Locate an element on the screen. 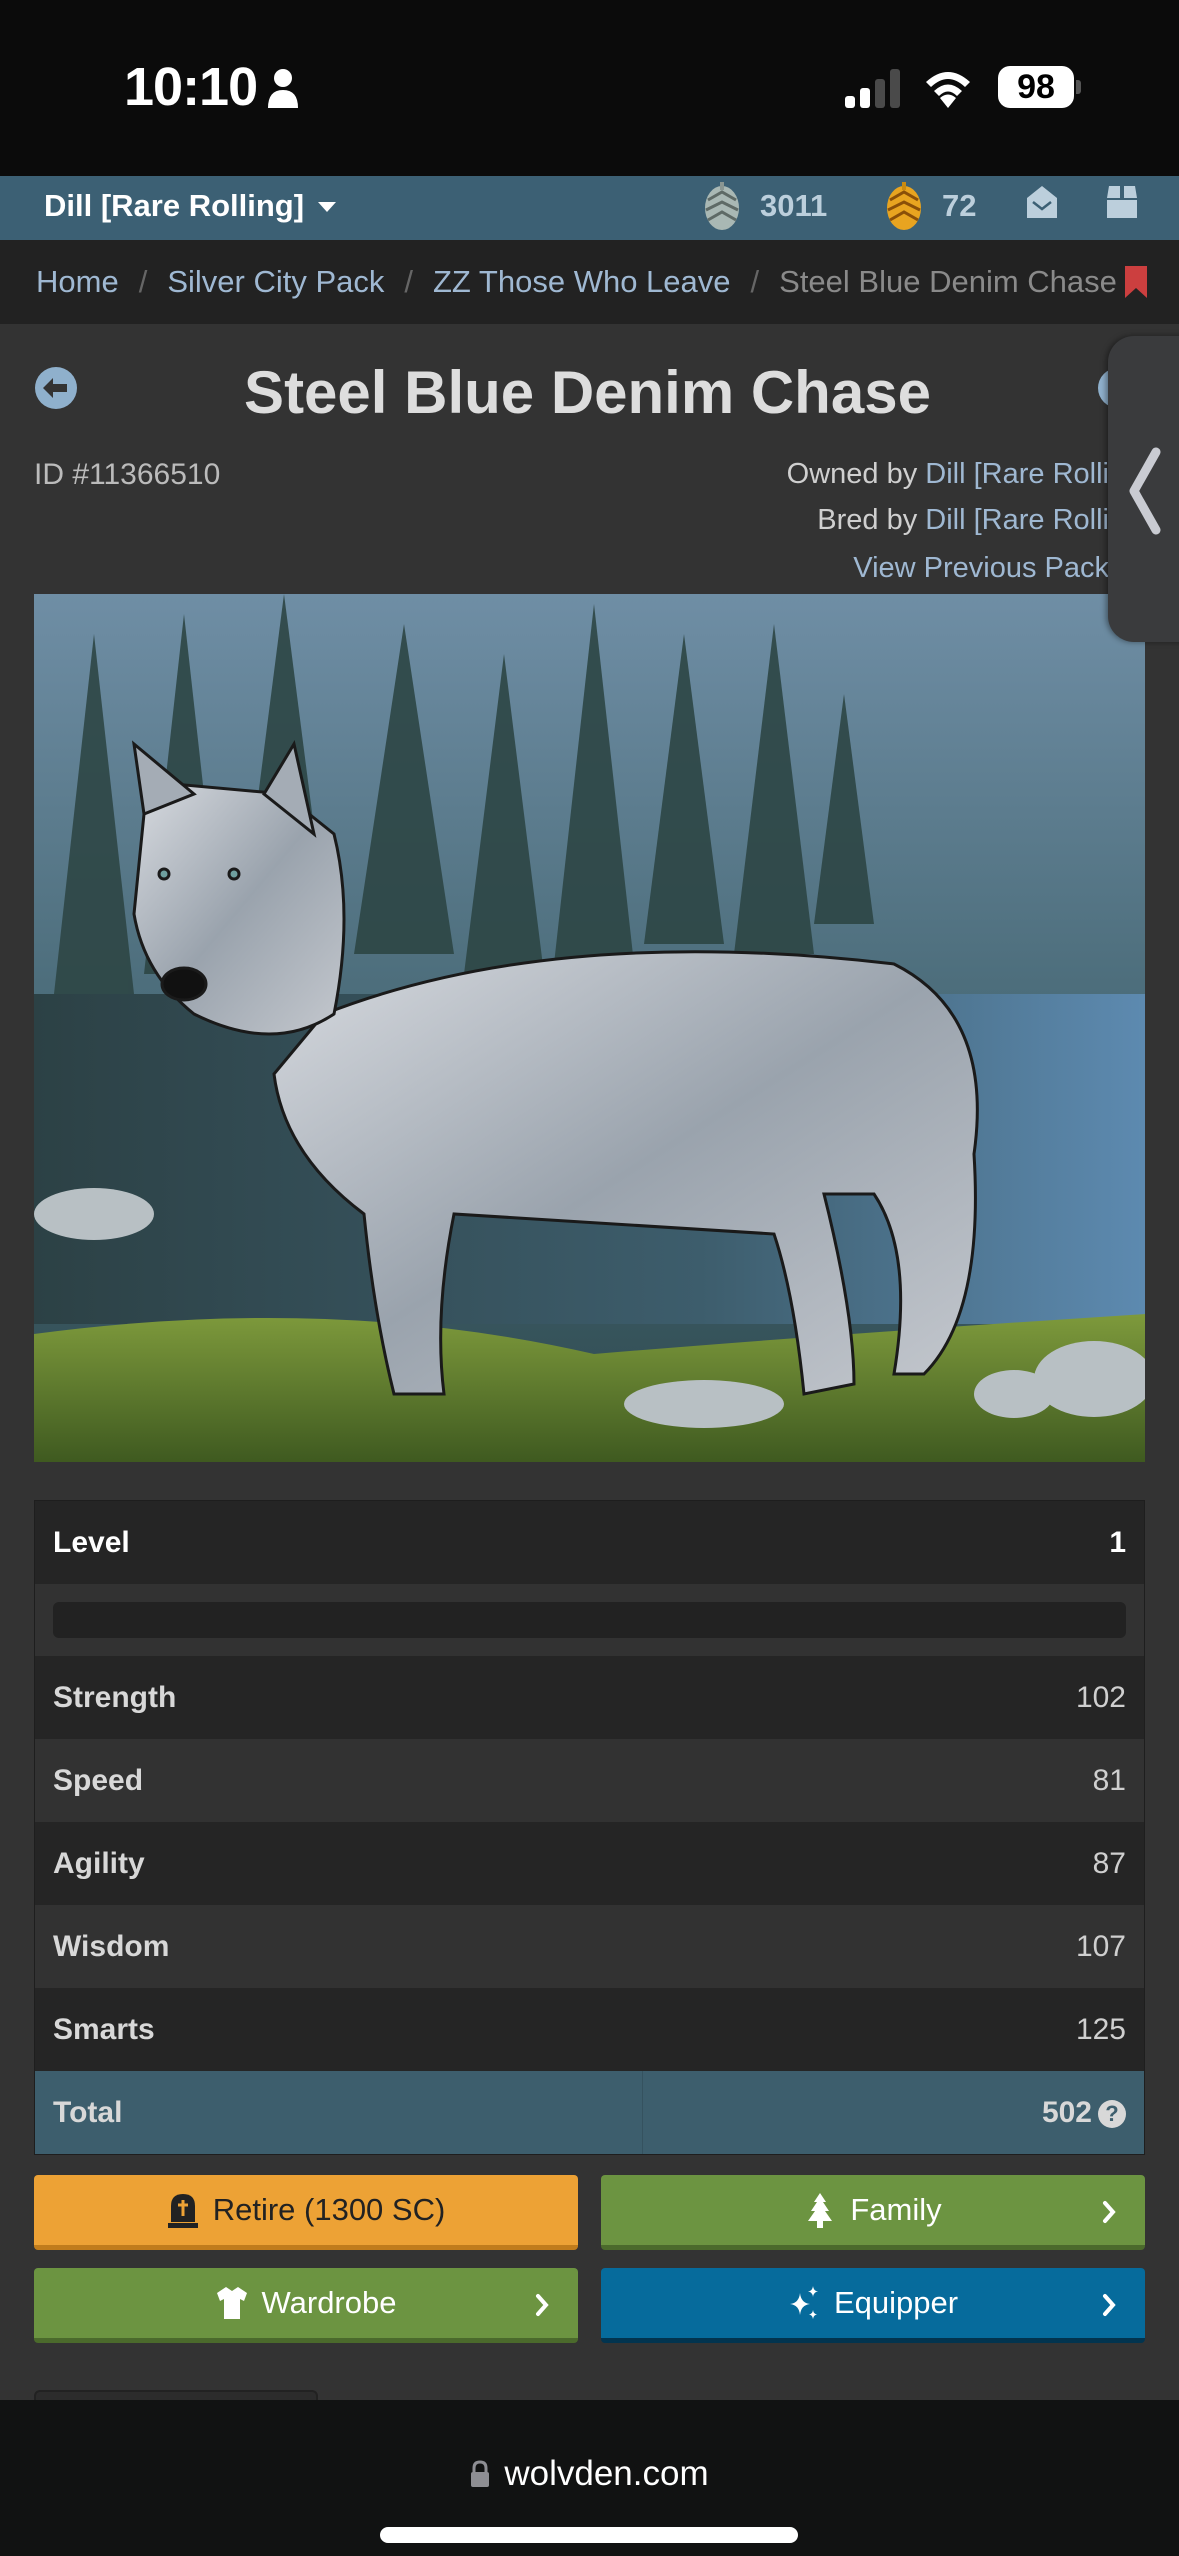 The image size is (1179, 2556). stat-value: 87 is located at coordinates (1109, 1863).